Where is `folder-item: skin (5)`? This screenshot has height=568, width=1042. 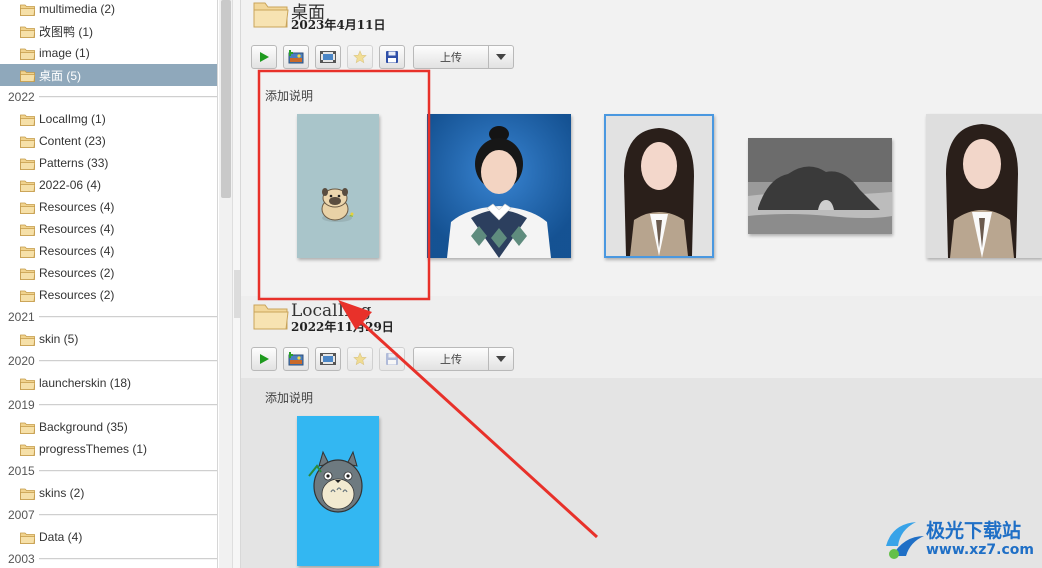
folder-item: skin (5) is located at coordinates (108, 339).